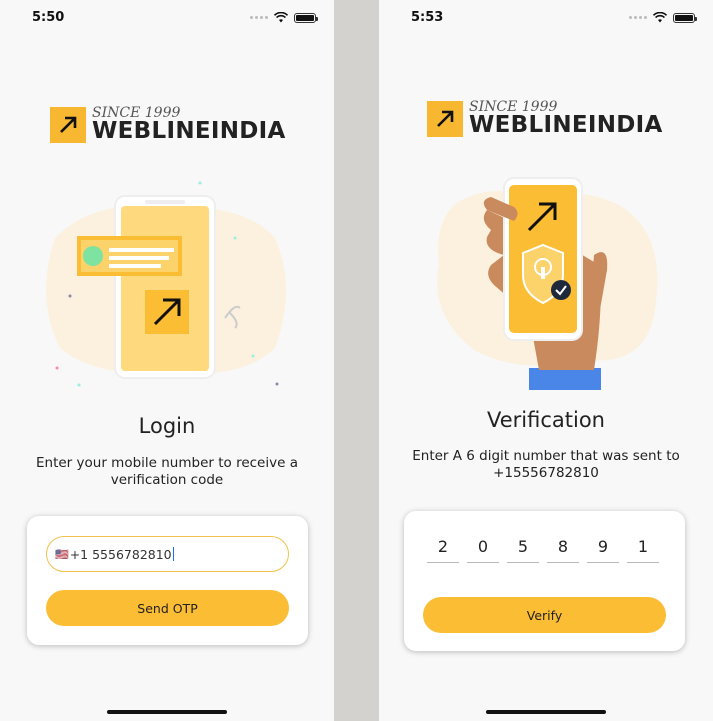  What do you see at coordinates (167, 426) in the screenshot?
I see `page-title: Login` at bounding box center [167, 426].